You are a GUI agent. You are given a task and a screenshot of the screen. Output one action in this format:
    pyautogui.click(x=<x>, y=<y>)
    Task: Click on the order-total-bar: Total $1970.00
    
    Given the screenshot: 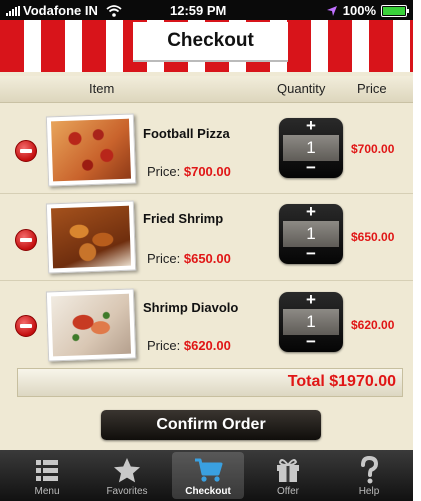 What is the action you would take?
    pyautogui.click(x=210, y=382)
    